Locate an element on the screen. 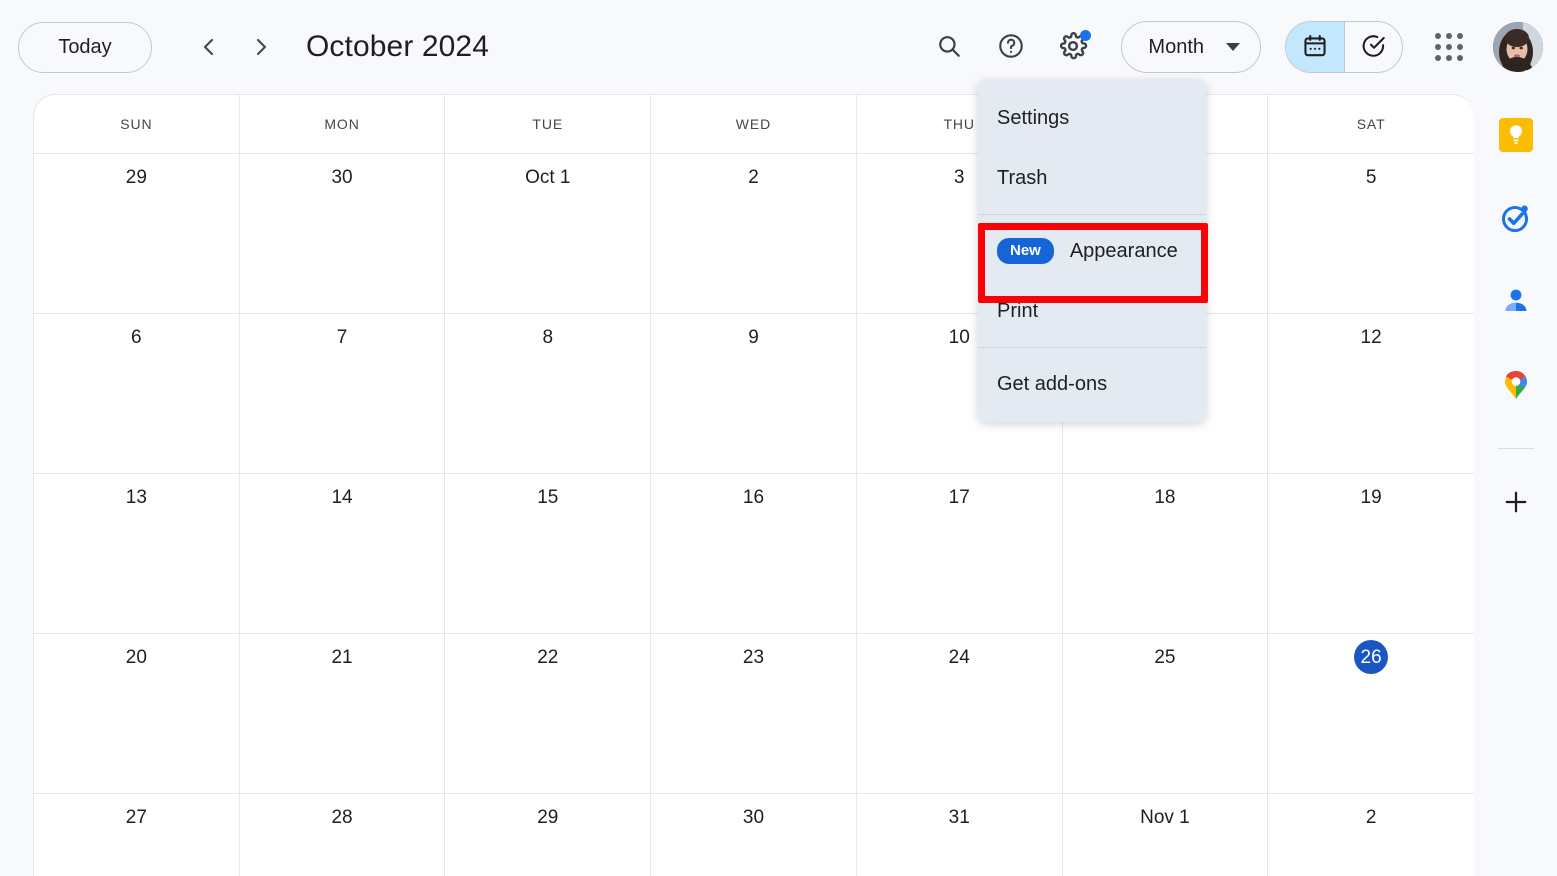 The image size is (1557, 876). menu-item-trash: Trash is located at coordinates (1092, 178).